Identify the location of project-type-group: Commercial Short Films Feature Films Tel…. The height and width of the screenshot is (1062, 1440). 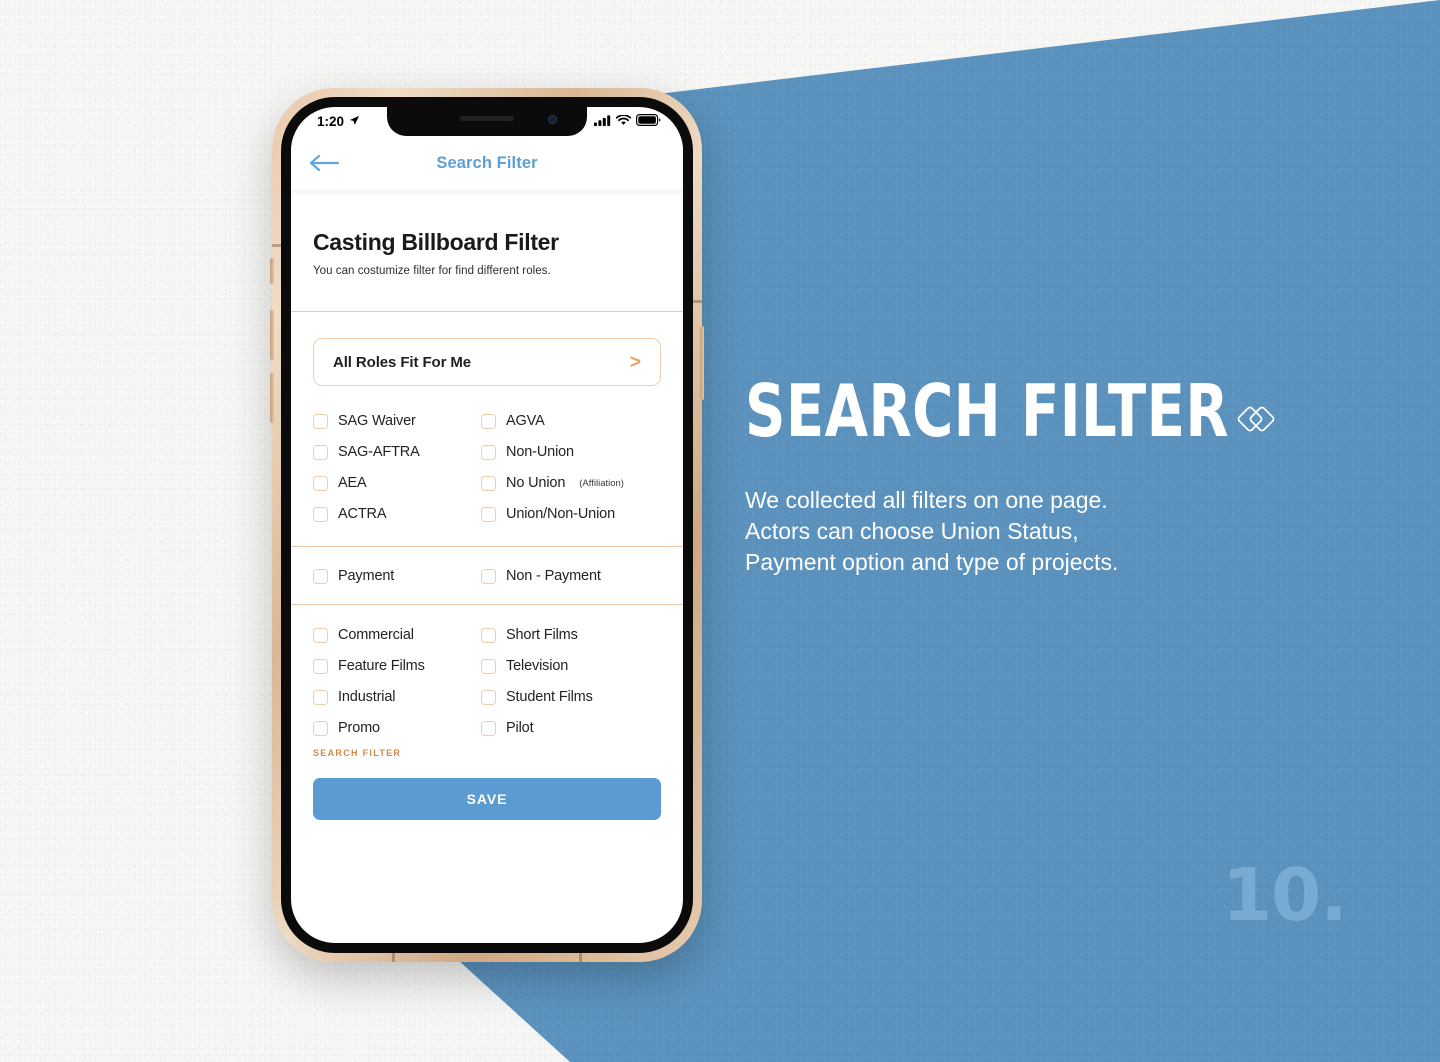
(487, 676).